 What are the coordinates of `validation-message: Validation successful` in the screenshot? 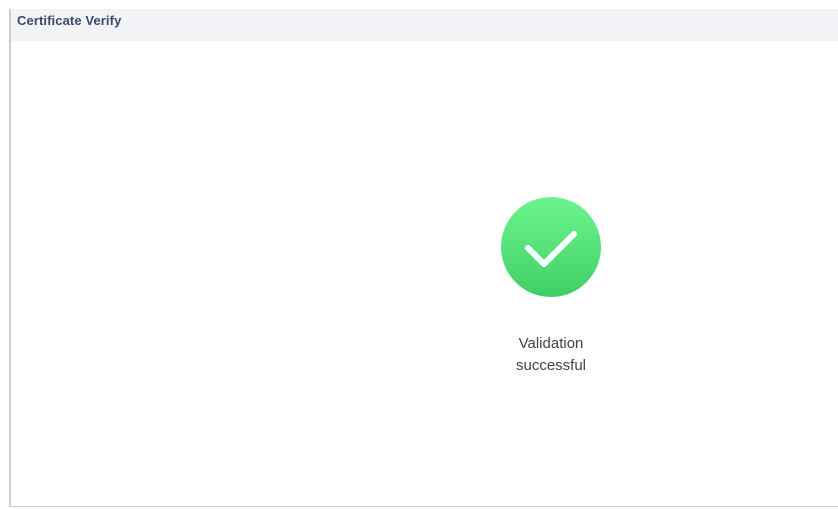 It's located at (551, 355).